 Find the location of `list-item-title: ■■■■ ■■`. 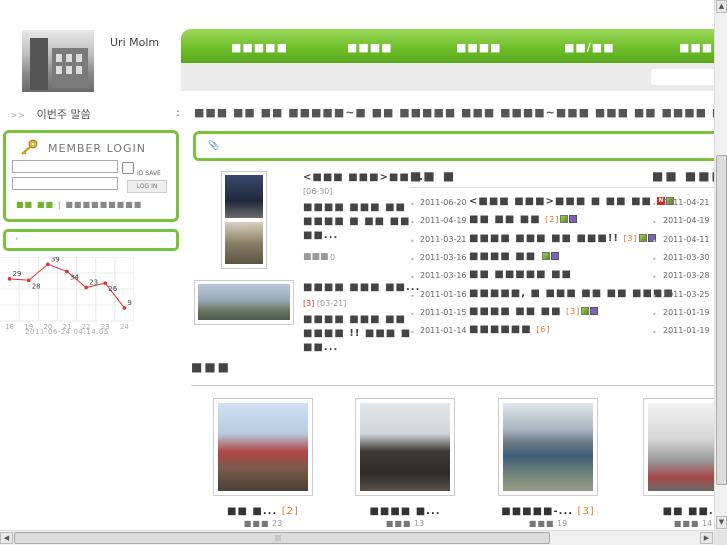

list-item-title: ■■■■ ■■ is located at coordinates (514, 256).